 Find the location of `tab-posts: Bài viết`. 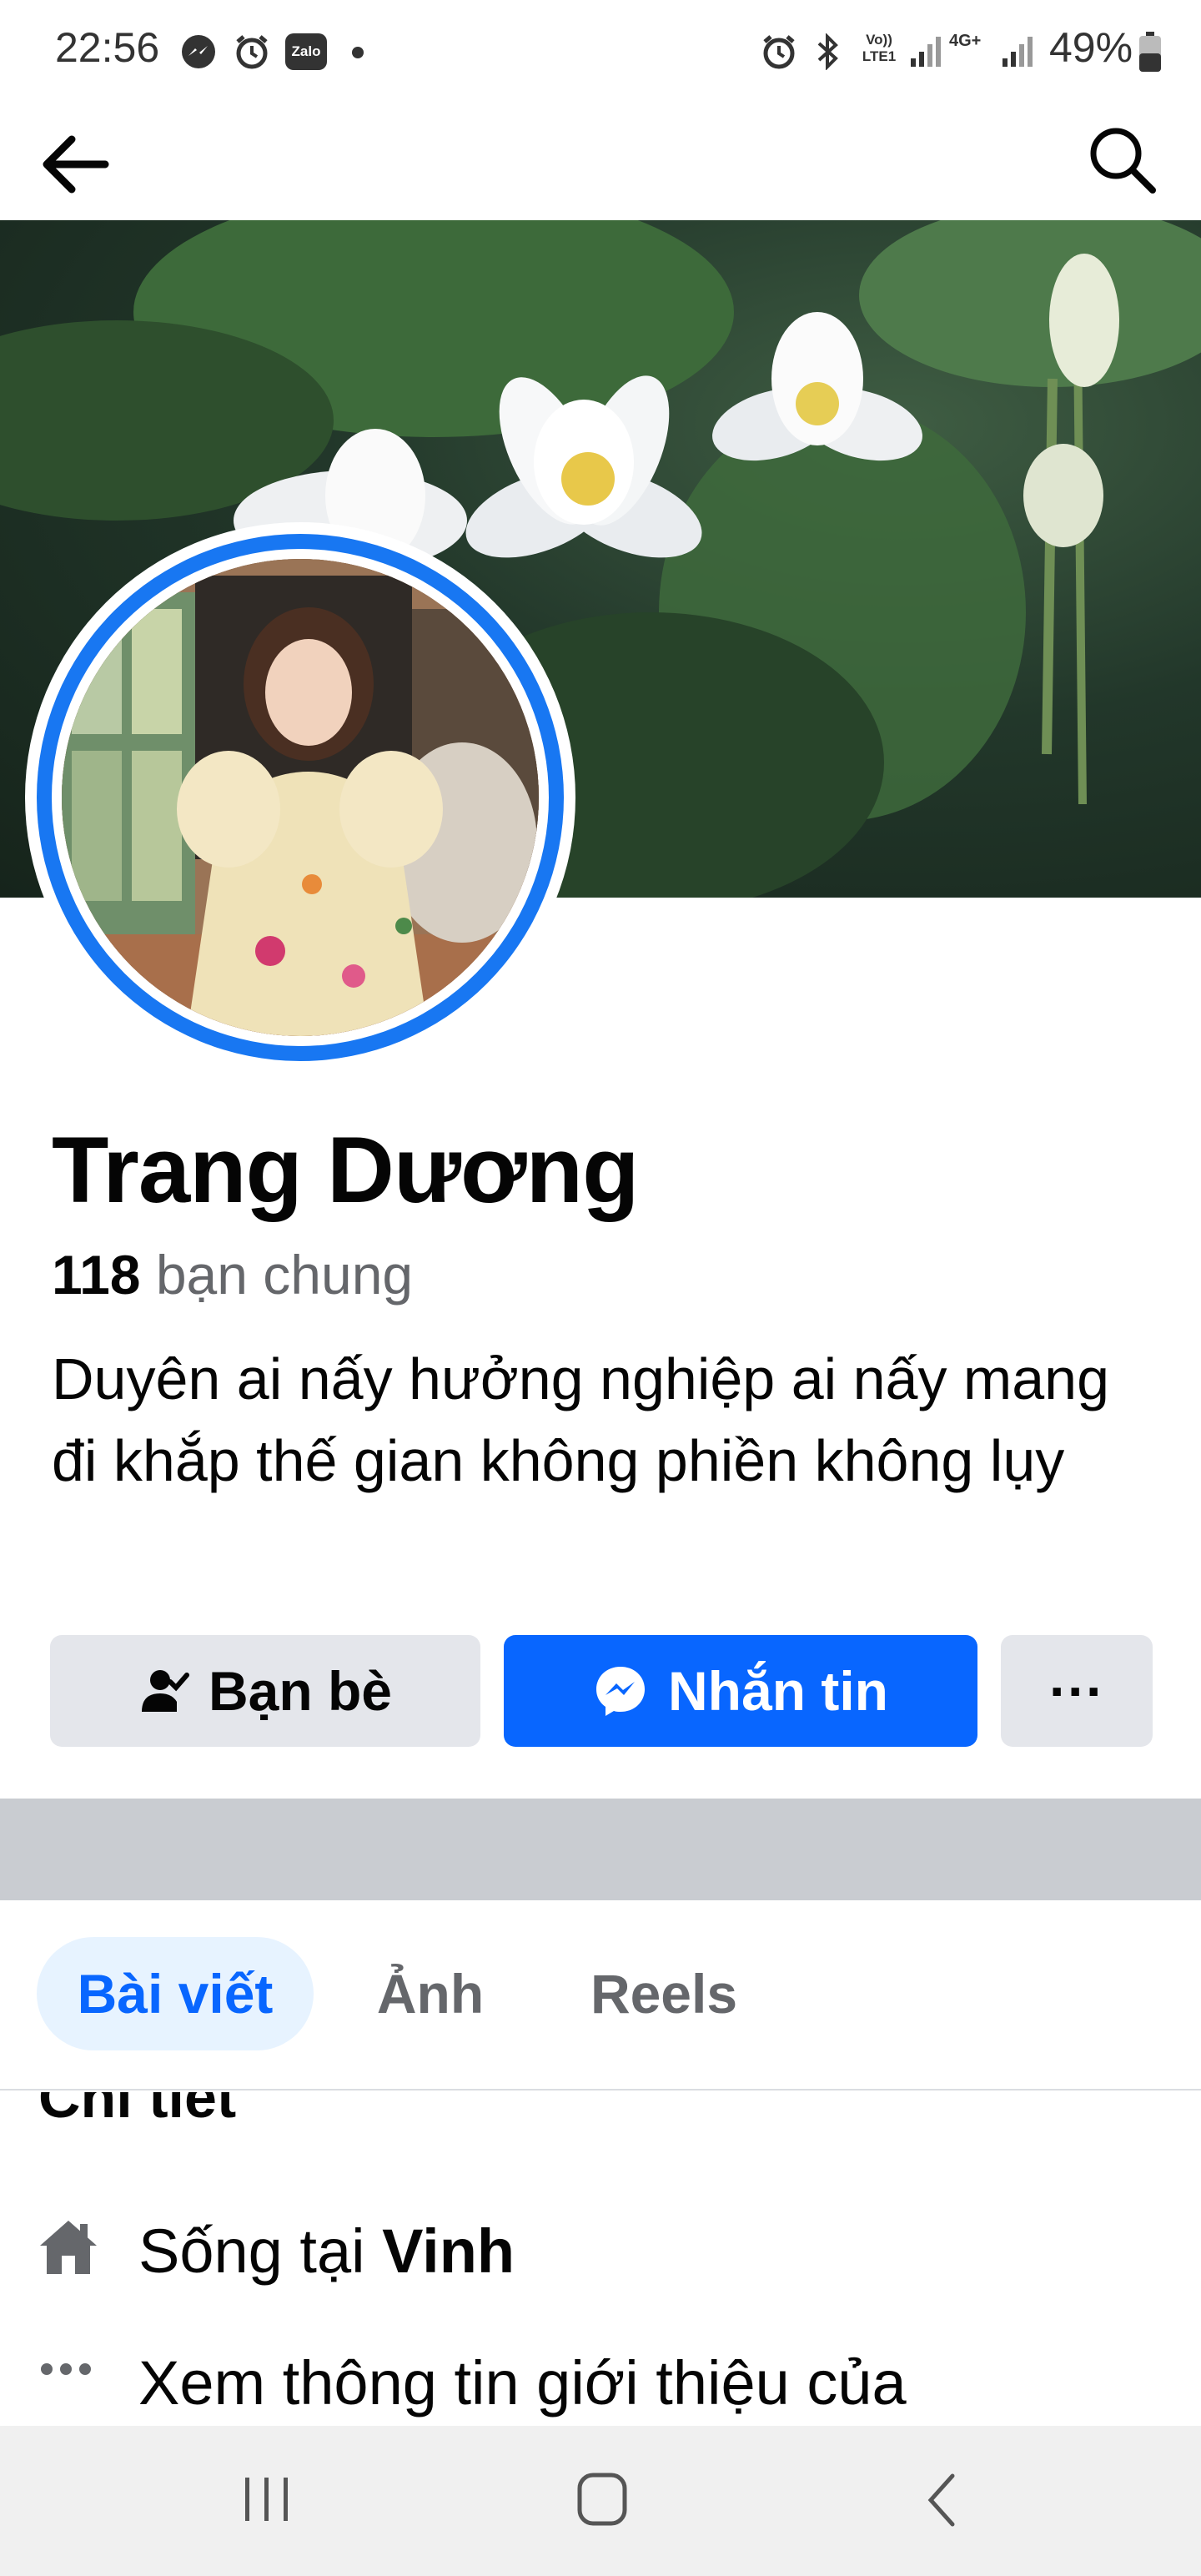

tab-posts: Bài viết is located at coordinates (176, 1993).